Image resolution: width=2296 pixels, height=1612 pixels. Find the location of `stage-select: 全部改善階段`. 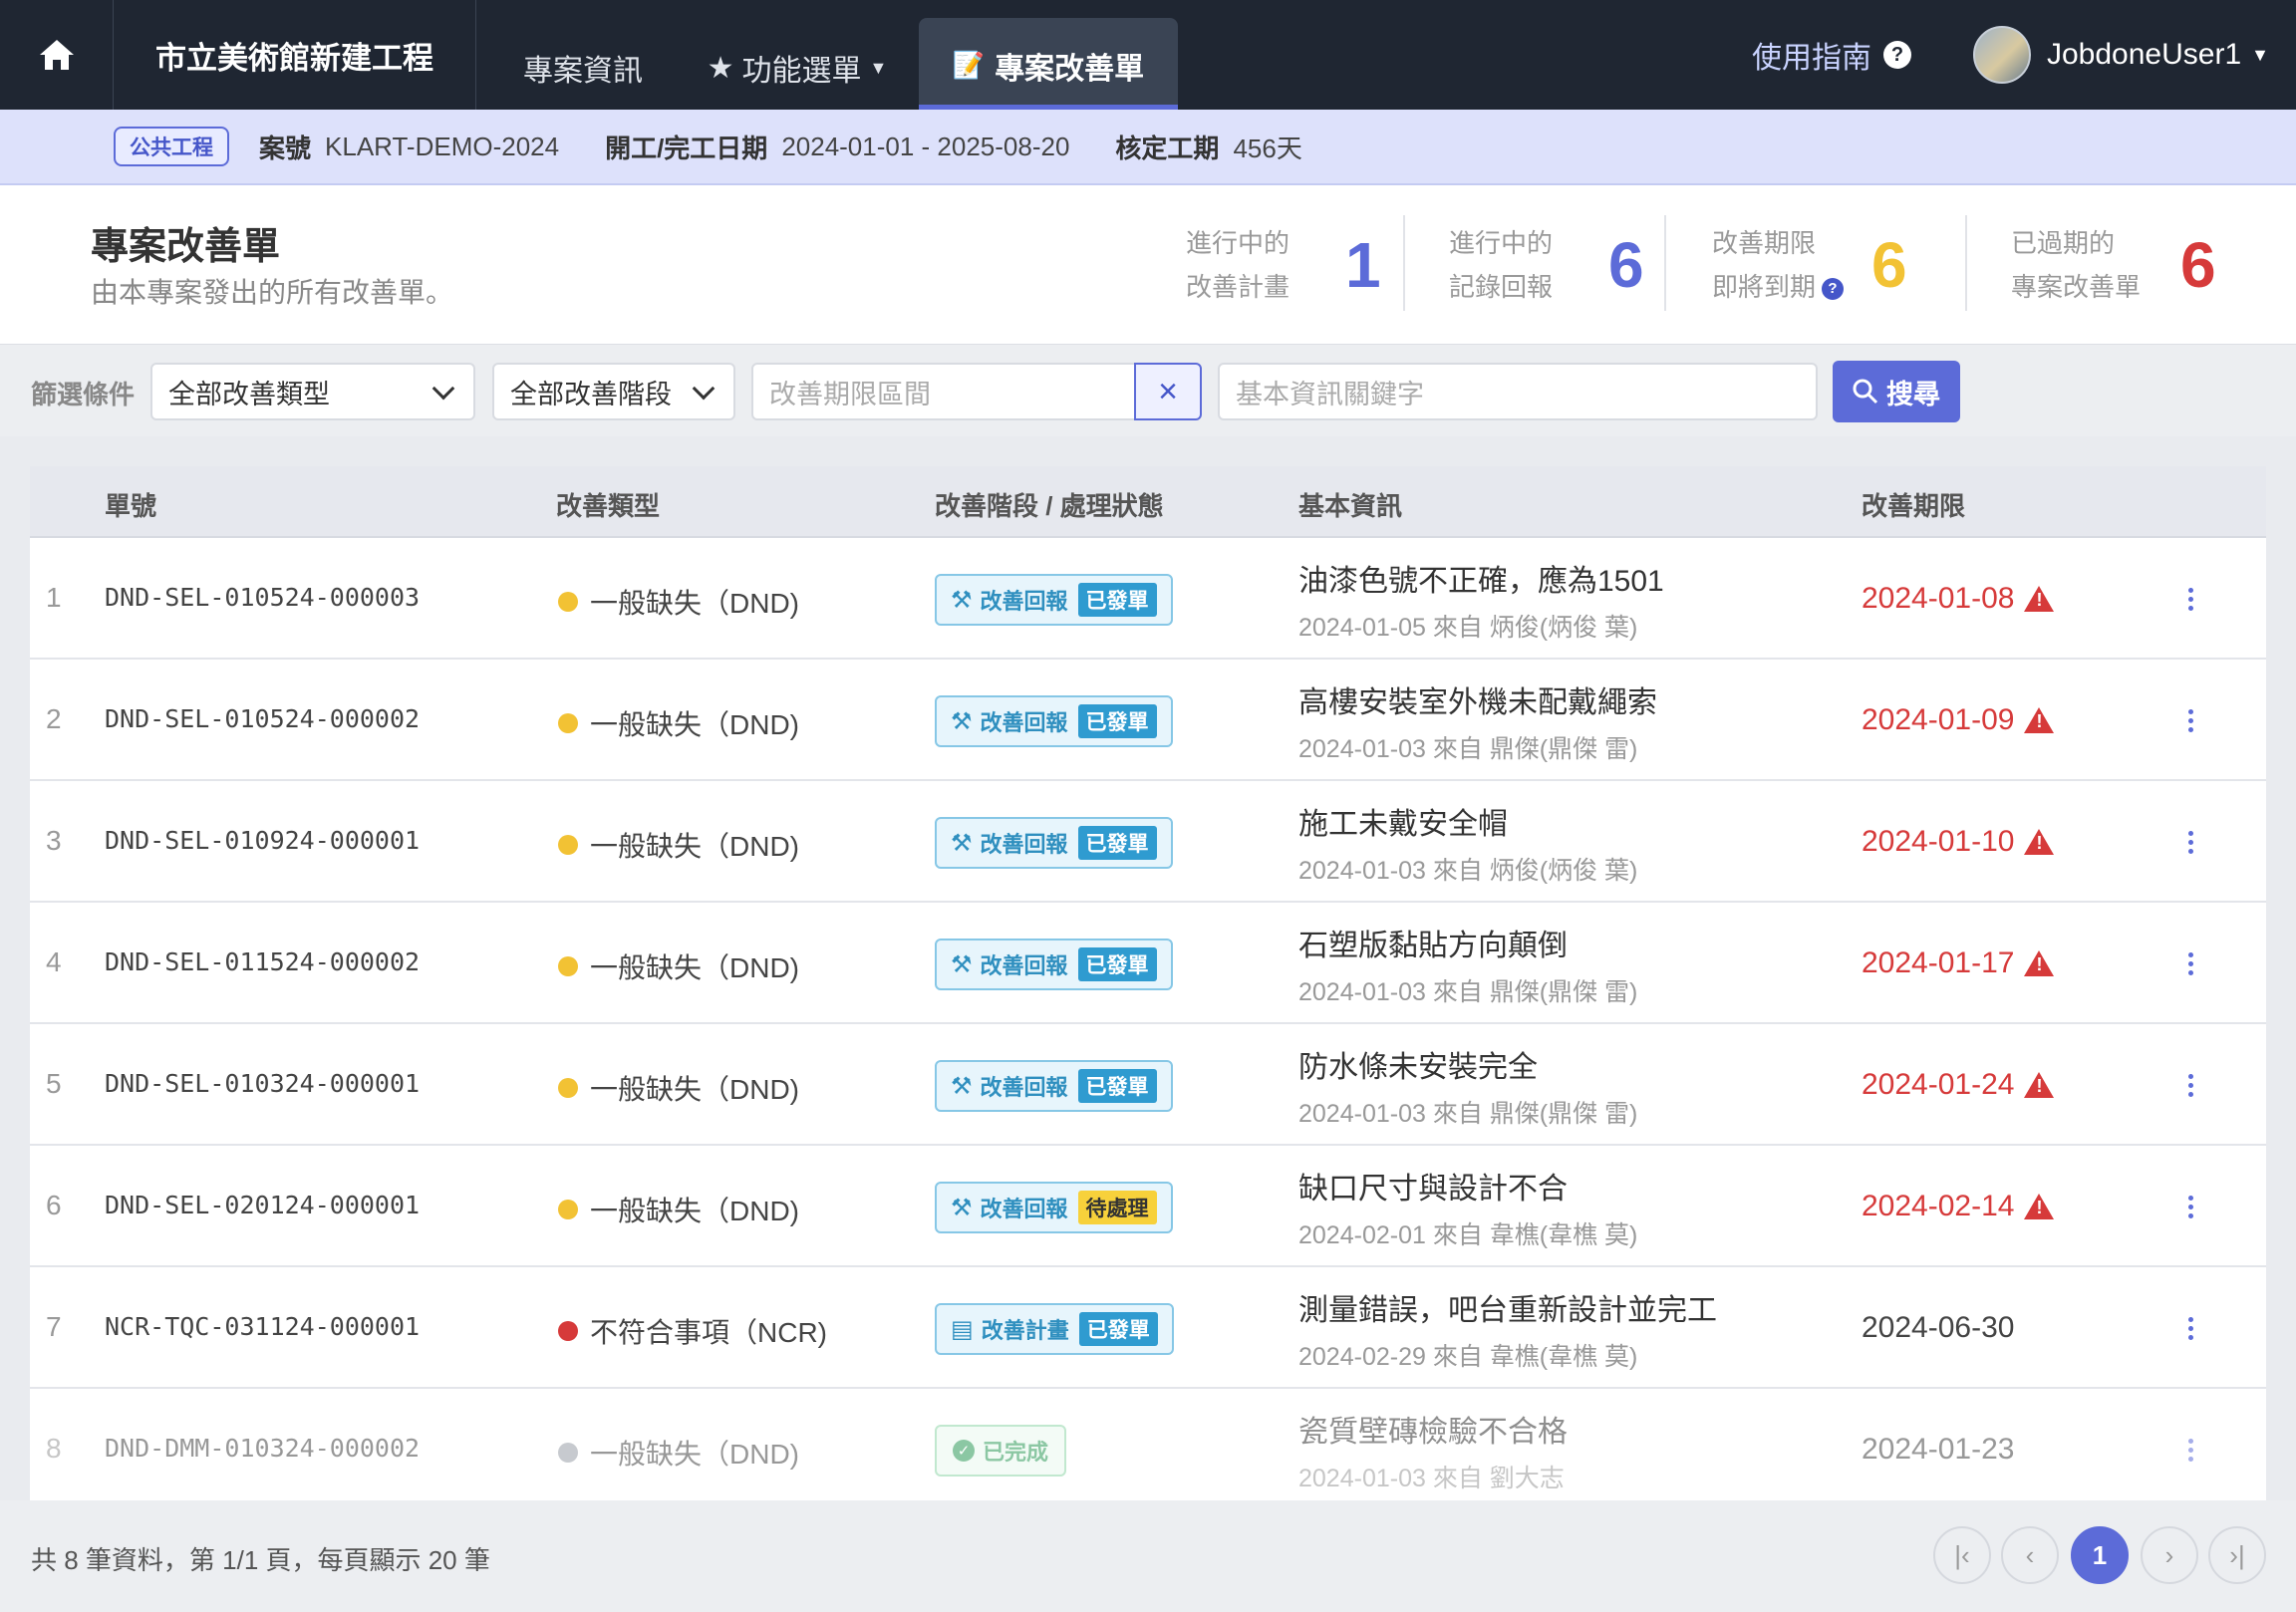

stage-select: 全部改善階段 is located at coordinates (613, 391).